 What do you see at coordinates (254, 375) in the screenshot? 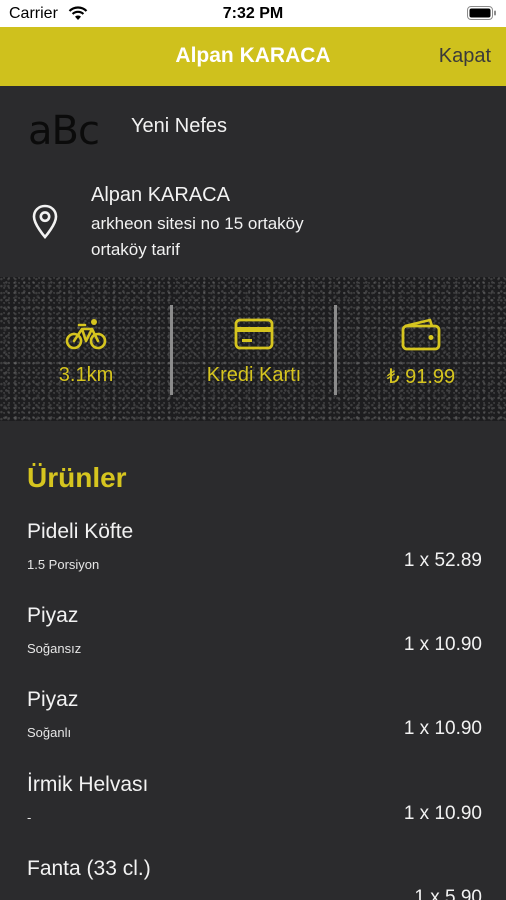
I see `payment-method: Kredi Kartı` at bounding box center [254, 375].